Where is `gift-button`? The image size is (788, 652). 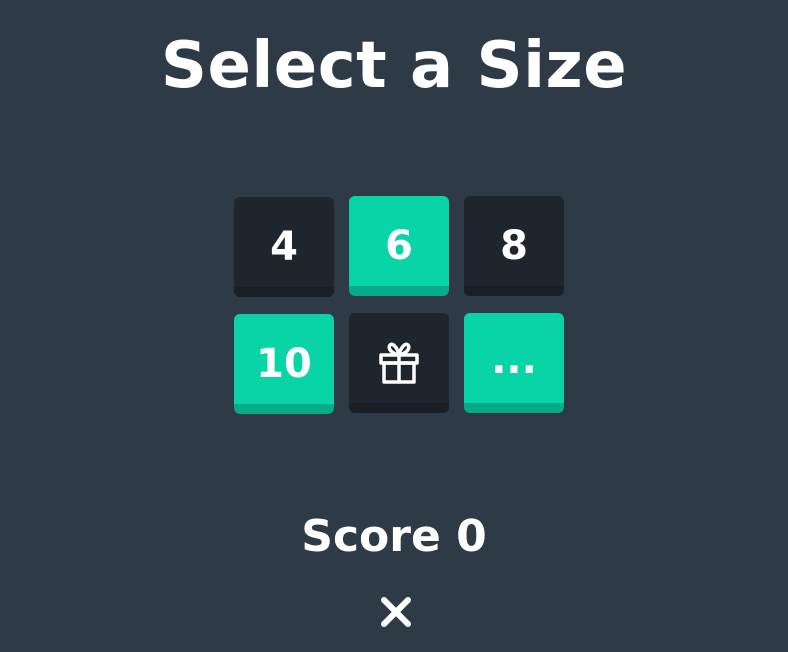 gift-button is located at coordinates (399, 363).